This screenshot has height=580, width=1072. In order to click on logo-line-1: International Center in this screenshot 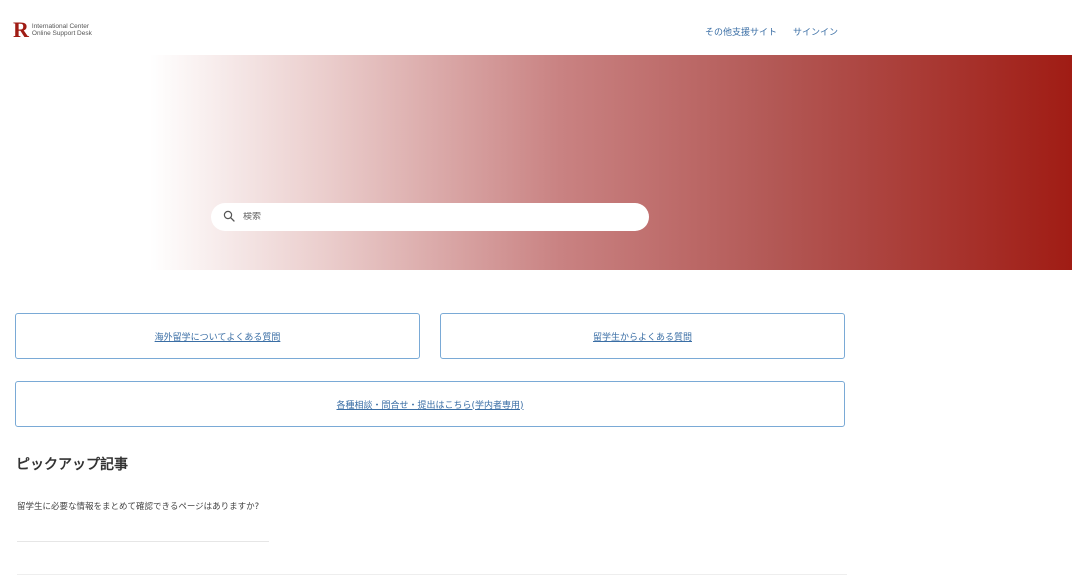, I will do `click(60, 26)`.